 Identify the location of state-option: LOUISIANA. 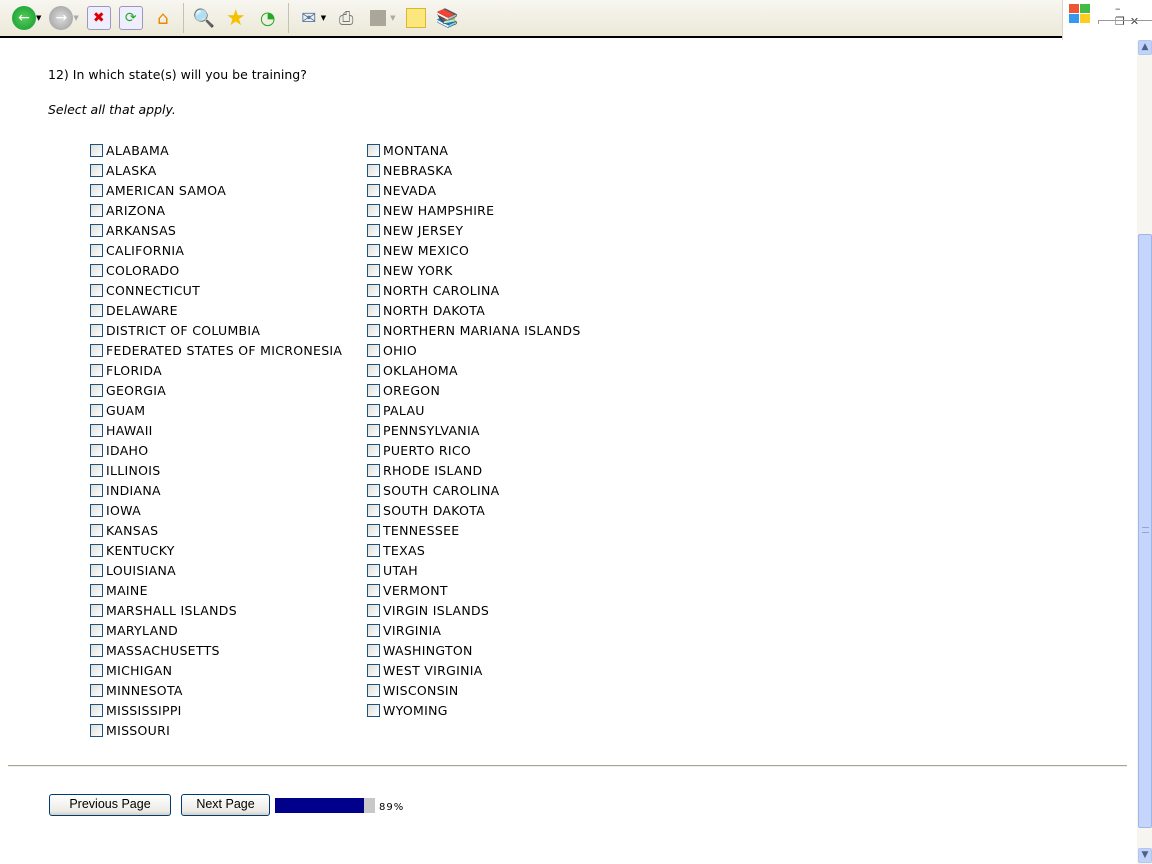
(216, 570).